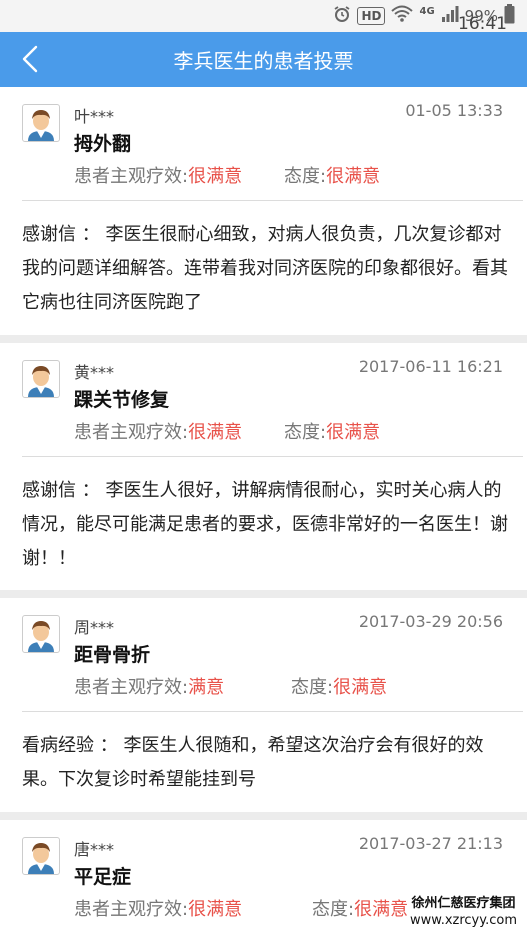 The width and height of the screenshot is (527, 935). Describe the element at coordinates (463, 912) in the screenshot. I see `watermark: 徐州仁慈医疗集团 www.xzrcyy.com` at that location.